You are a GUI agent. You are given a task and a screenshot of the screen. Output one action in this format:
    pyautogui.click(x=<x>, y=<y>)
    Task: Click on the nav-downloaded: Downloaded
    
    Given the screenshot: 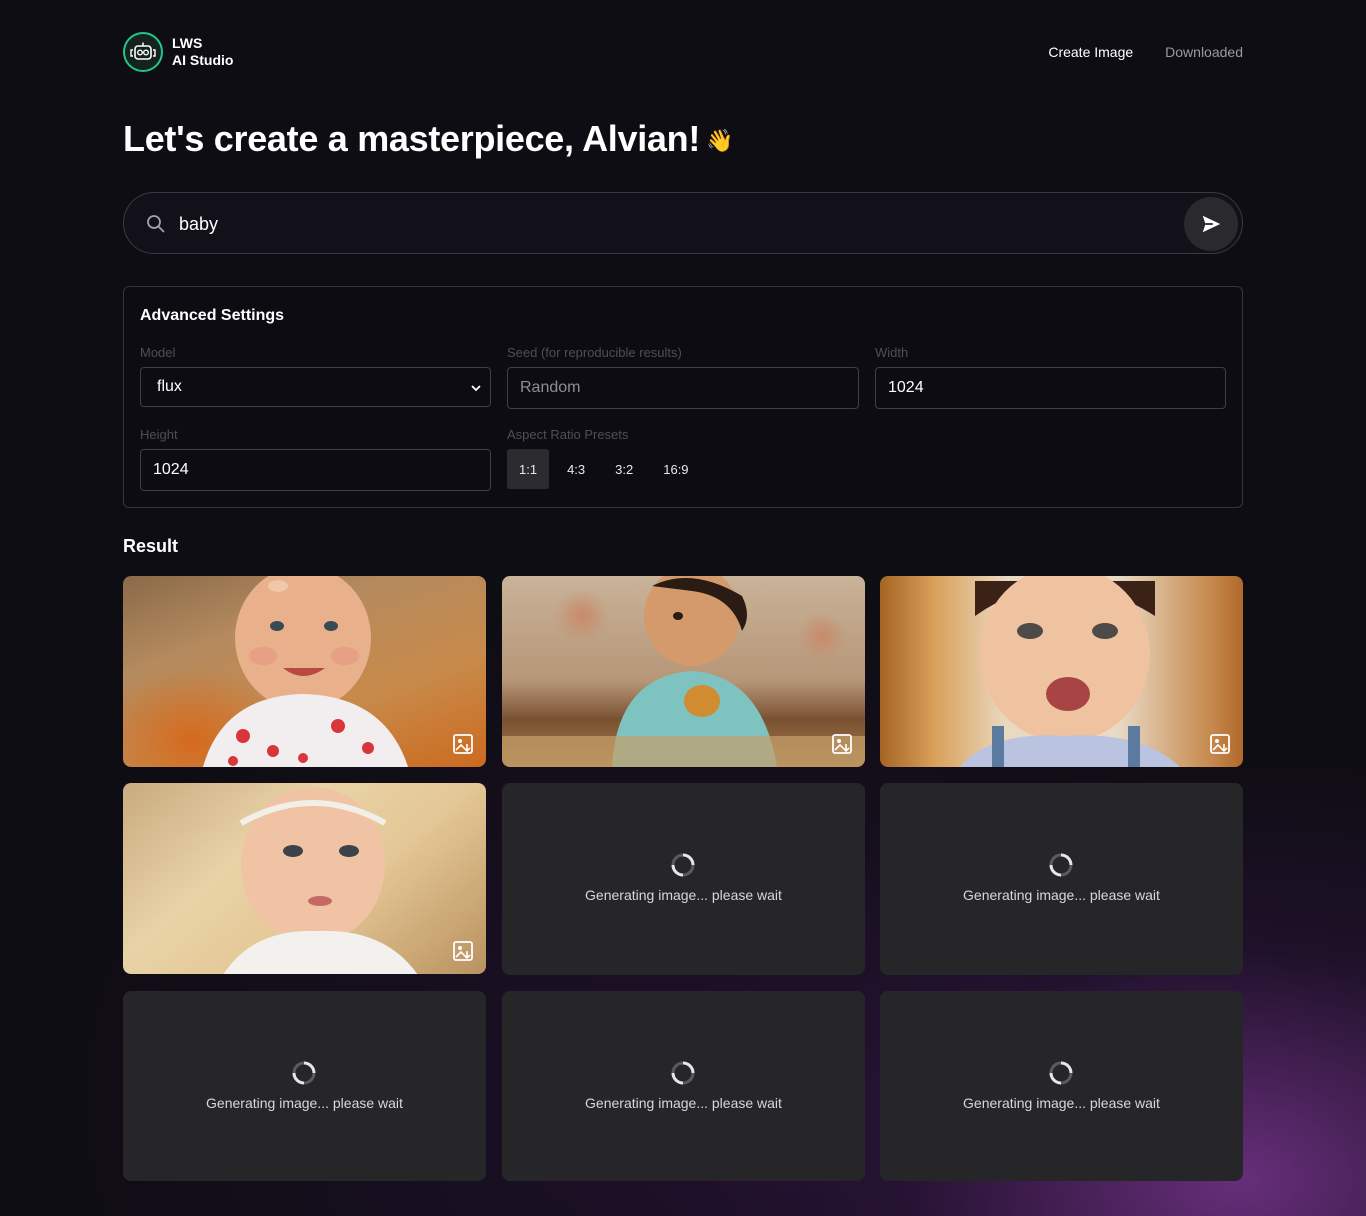 What is the action you would take?
    pyautogui.click(x=1204, y=52)
    